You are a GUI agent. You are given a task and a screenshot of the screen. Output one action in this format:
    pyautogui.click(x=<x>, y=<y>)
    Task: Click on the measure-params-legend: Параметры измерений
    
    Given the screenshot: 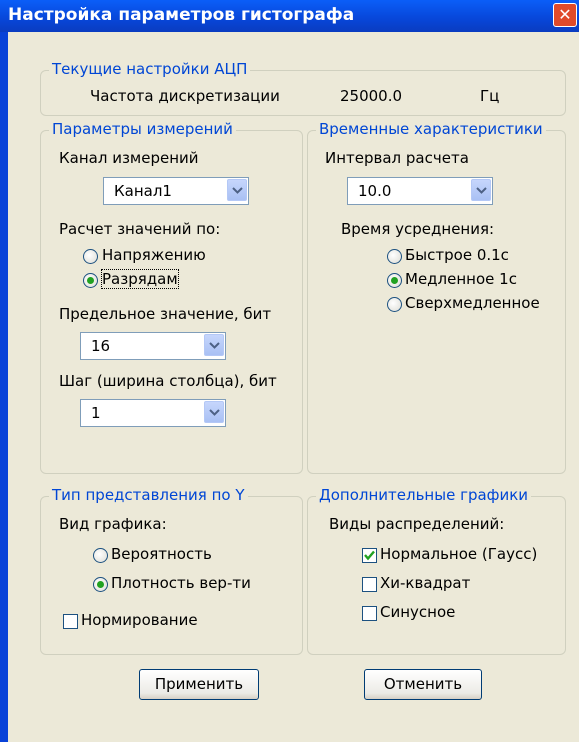 What is the action you would take?
    pyautogui.click(x=142, y=129)
    